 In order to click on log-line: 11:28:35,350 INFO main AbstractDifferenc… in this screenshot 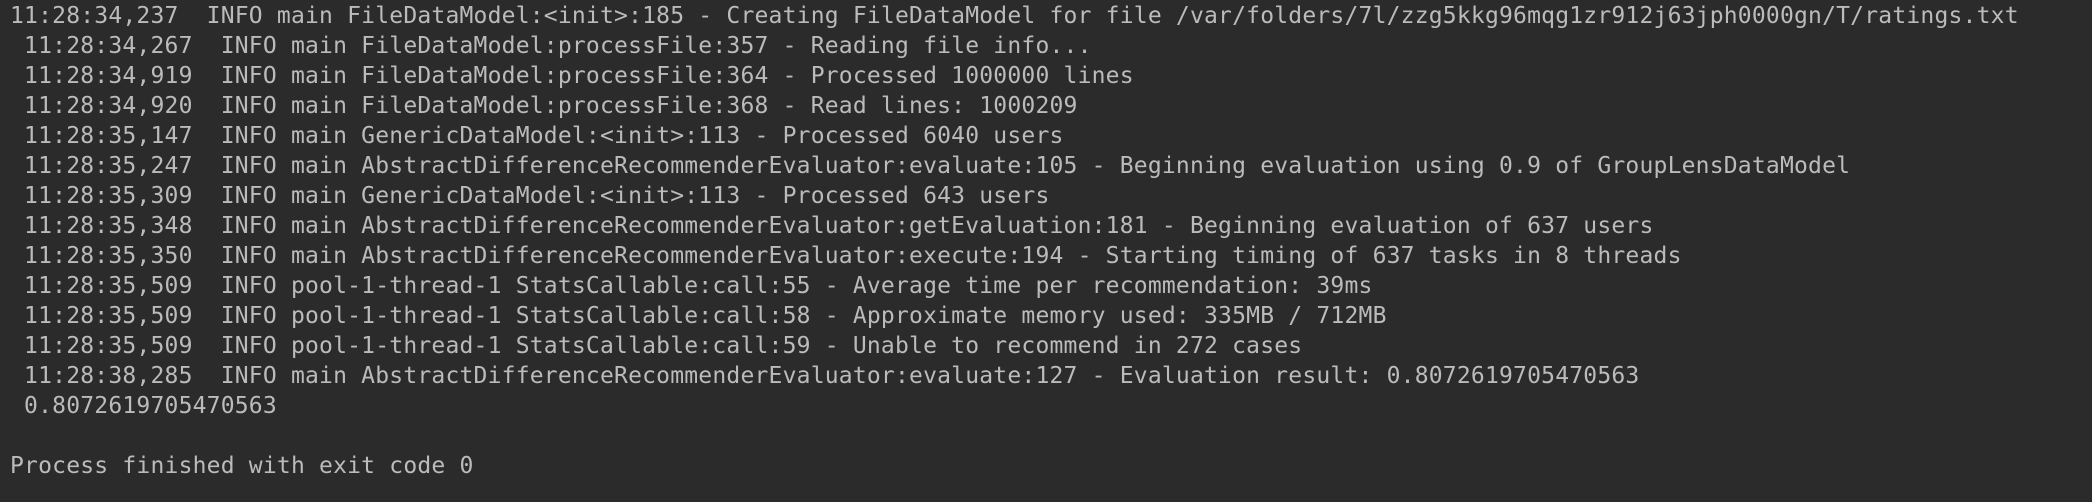, I will do `click(846, 256)`.